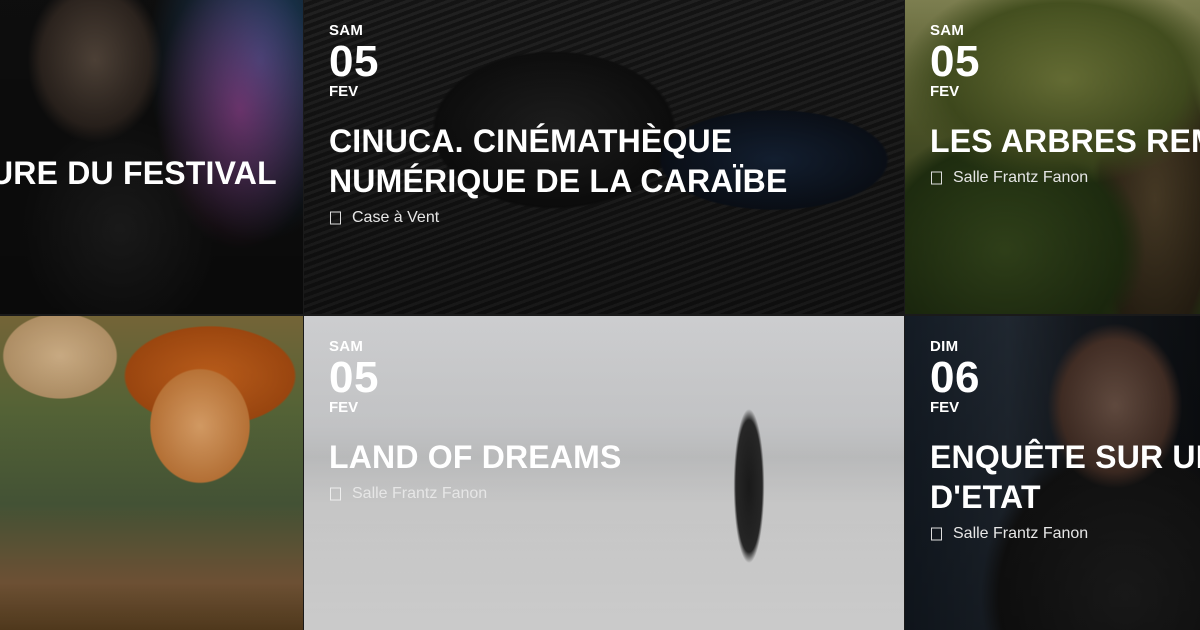  I want to click on event-card-1: URE DU FESTIVAL, so click(151, 157).